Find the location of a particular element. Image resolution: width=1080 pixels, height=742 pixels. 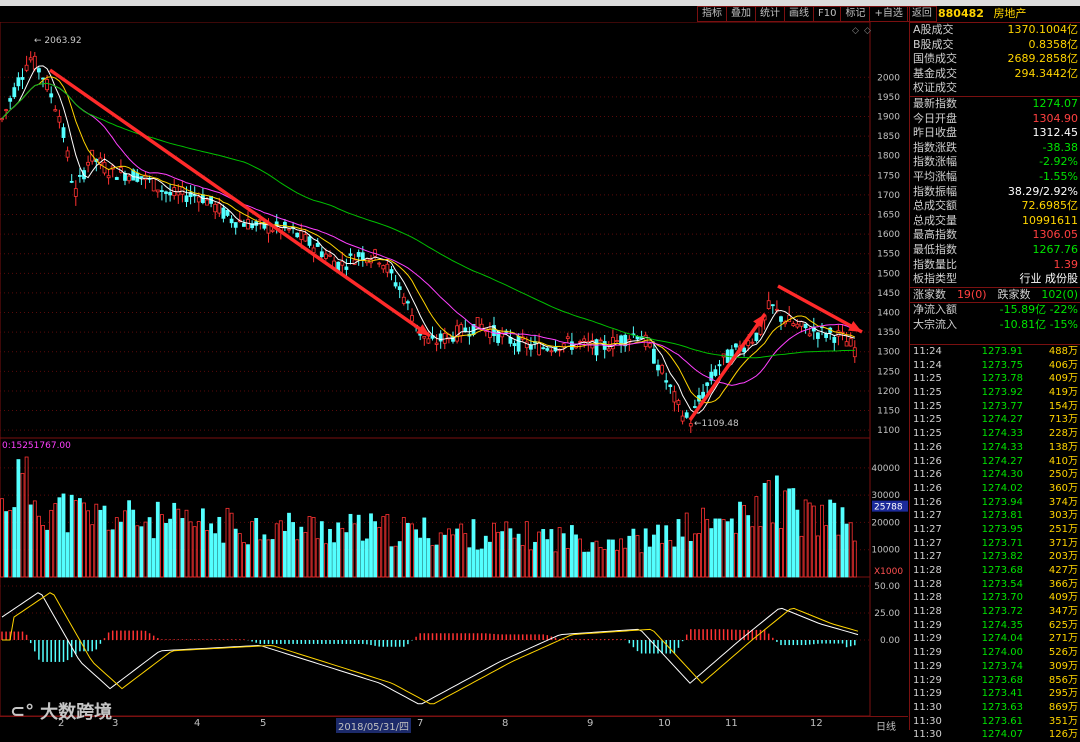

tick-volume: 488万 is located at coordinates (1063, 351).